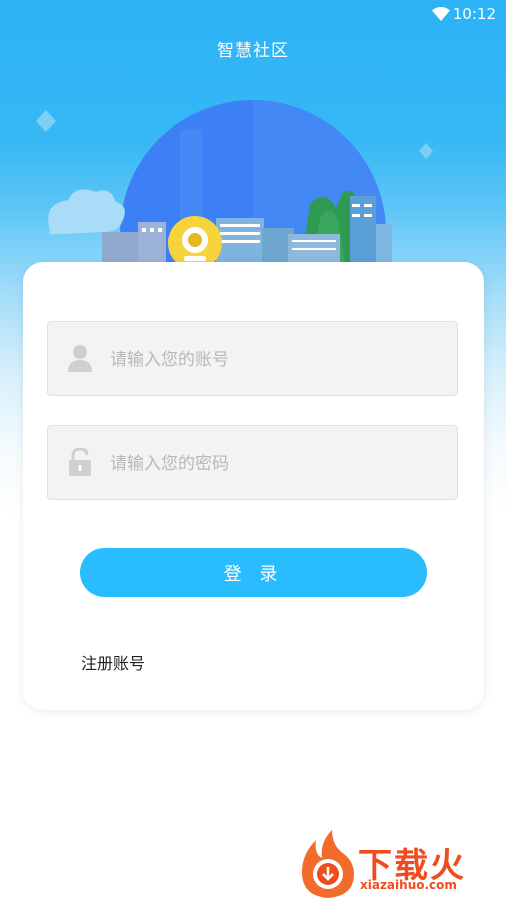 The image size is (506, 900). Describe the element at coordinates (253, 14) in the screenshot. I see `status-bar: 10:12` at that location.